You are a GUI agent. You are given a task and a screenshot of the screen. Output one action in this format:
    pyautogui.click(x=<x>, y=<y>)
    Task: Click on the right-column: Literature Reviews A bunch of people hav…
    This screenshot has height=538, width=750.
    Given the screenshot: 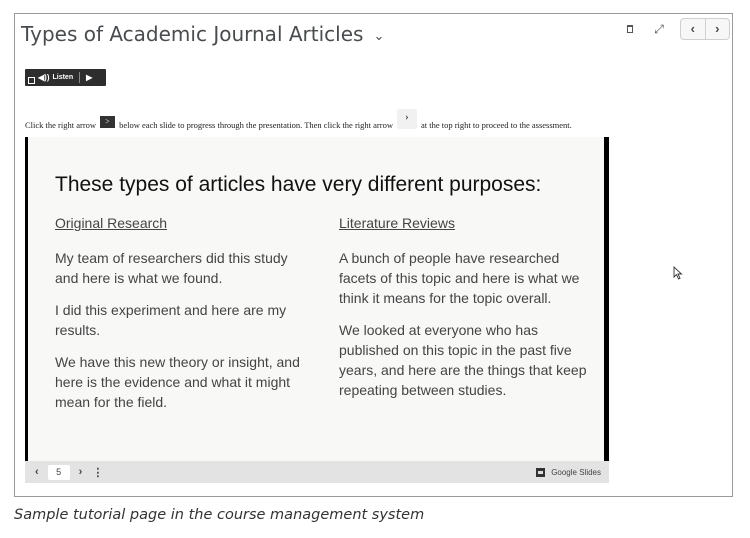 What is the action you would take?
    pyautogui.click(x=464, y=313)
    